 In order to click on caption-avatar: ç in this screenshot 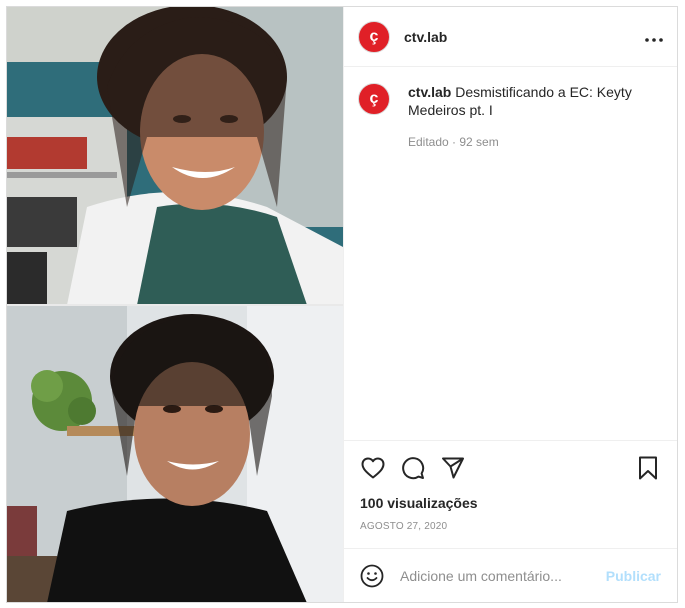, I will do `click(374, 99)`.